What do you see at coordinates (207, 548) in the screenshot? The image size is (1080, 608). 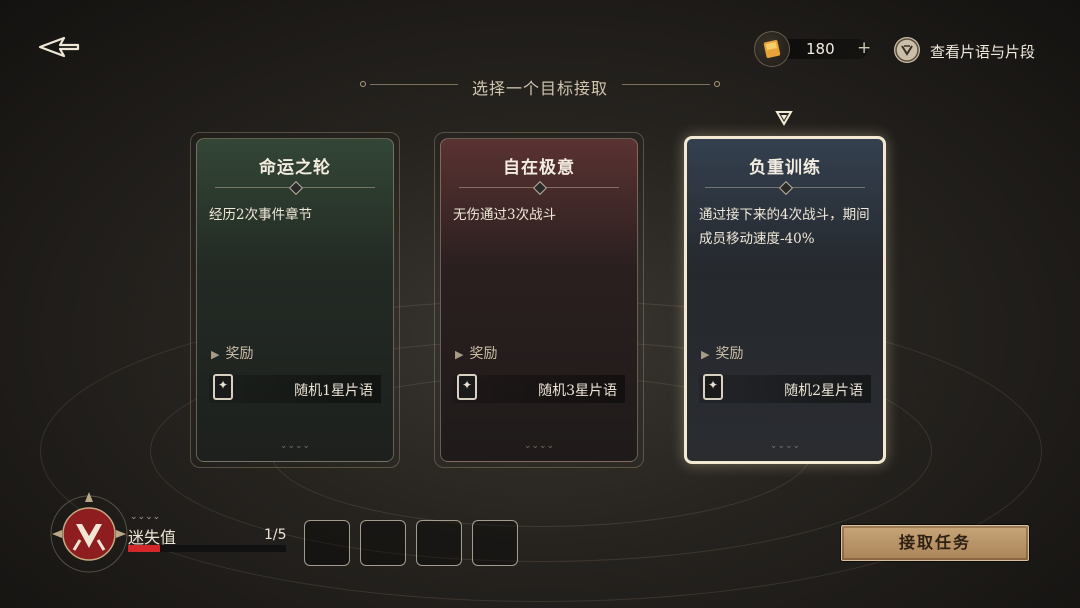 I see `loss-progress-bar` at bounding box center [207, 548].